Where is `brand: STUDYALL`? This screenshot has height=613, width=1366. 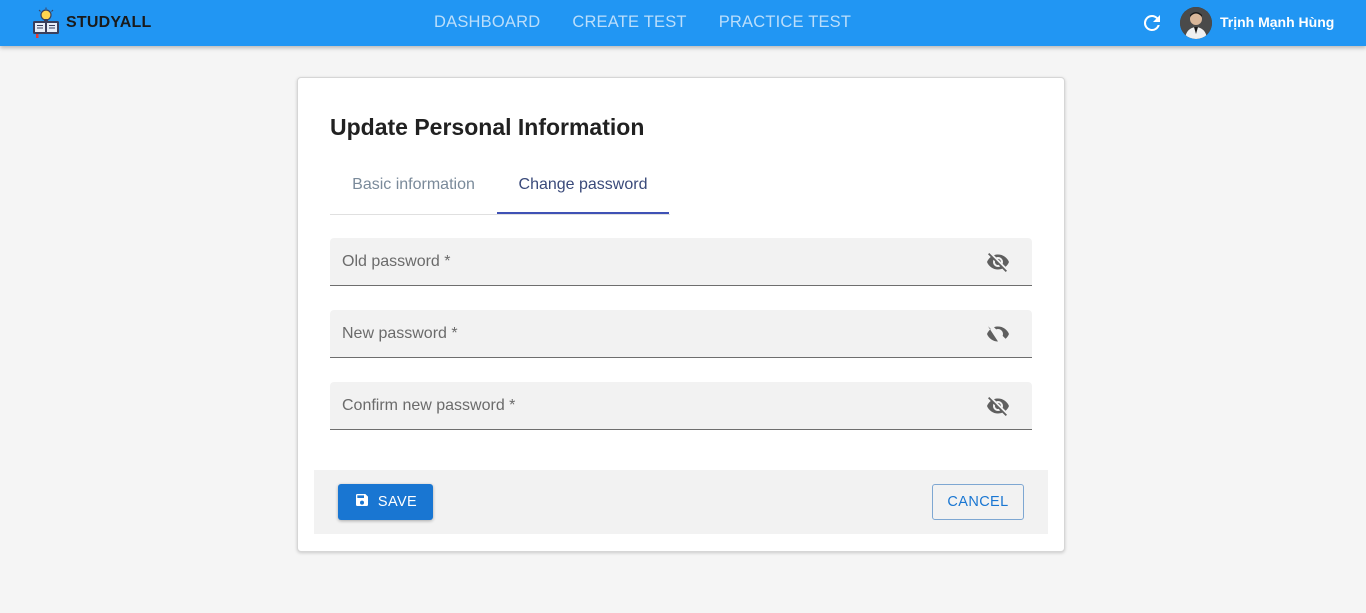 brand: STUDYALL is located at coordinates (90, 23).